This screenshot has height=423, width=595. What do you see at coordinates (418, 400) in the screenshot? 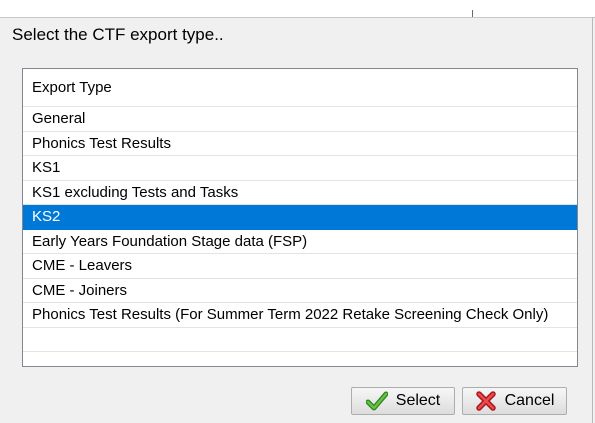
I see `select-button-label: Select` at bounding box center [418, 400].